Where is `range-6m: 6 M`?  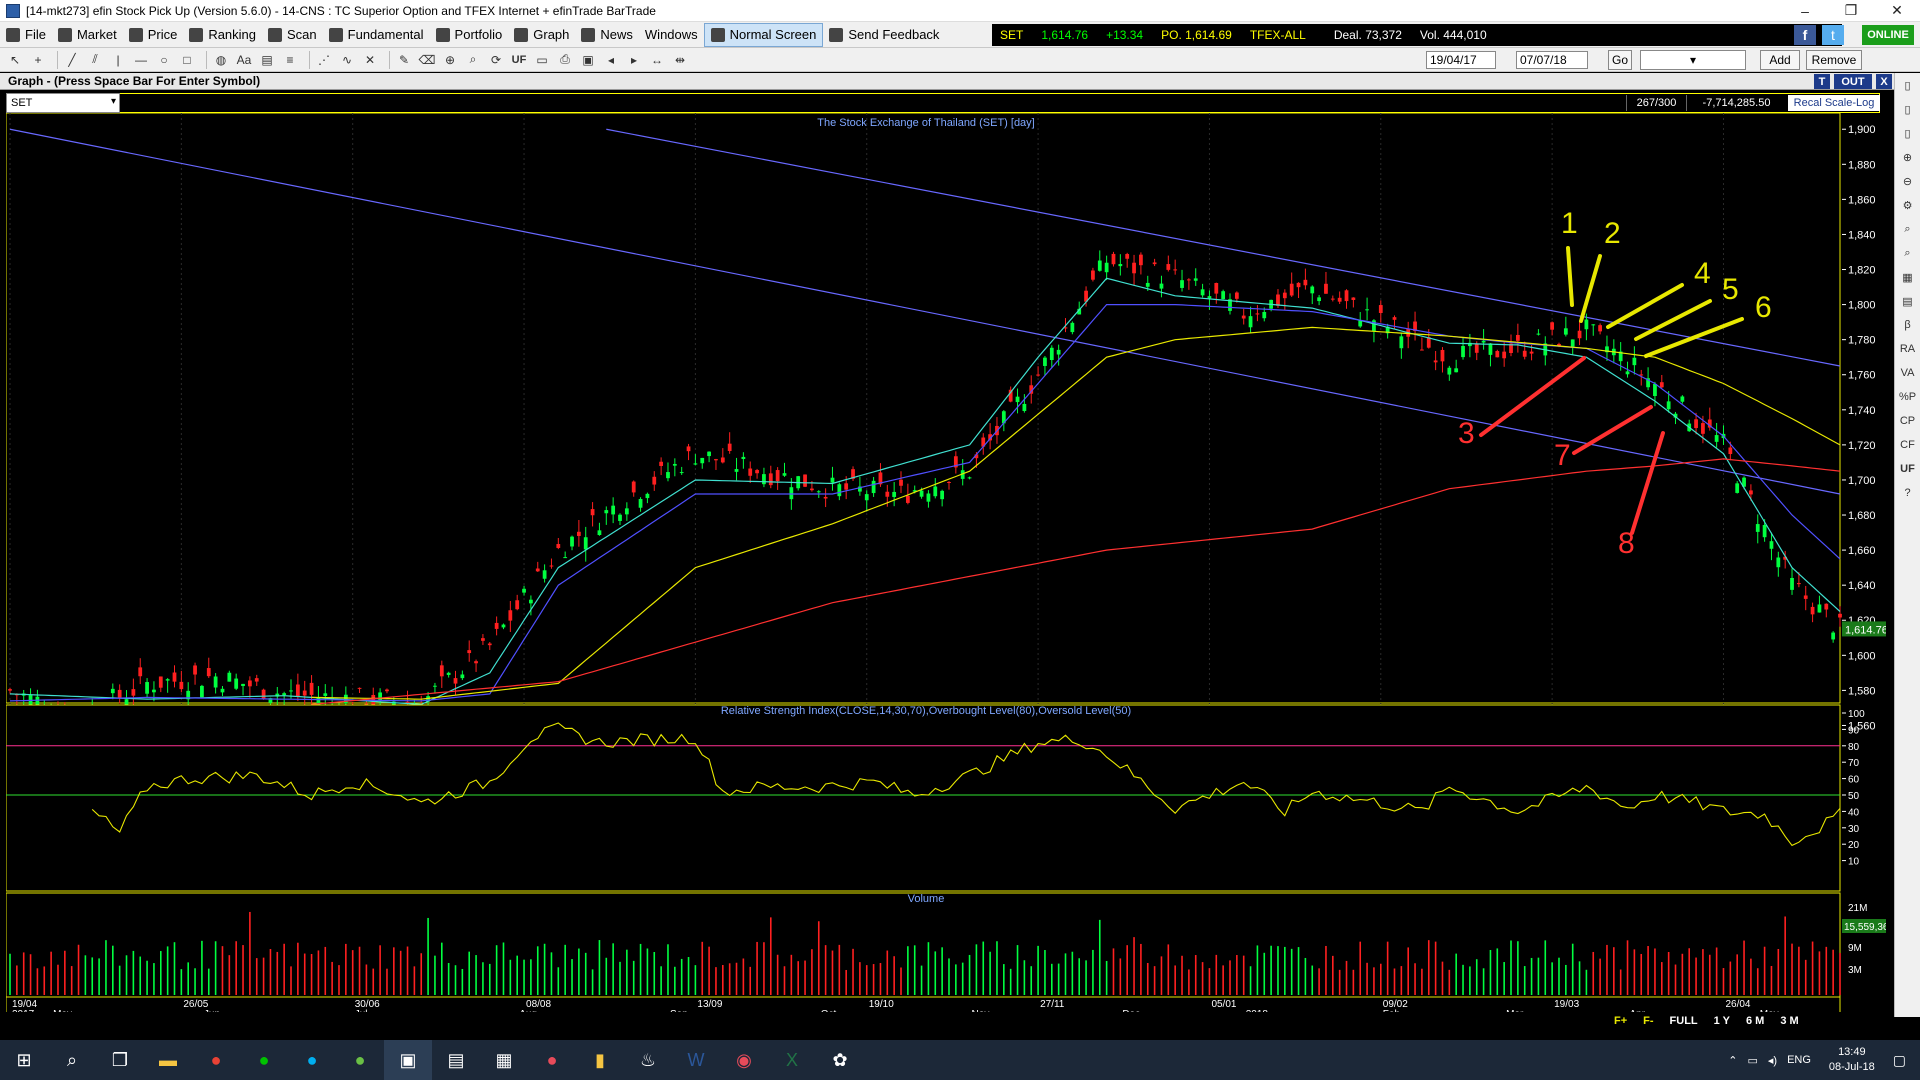 range-6m: 6 M is located at coordinates (1755, 1021).